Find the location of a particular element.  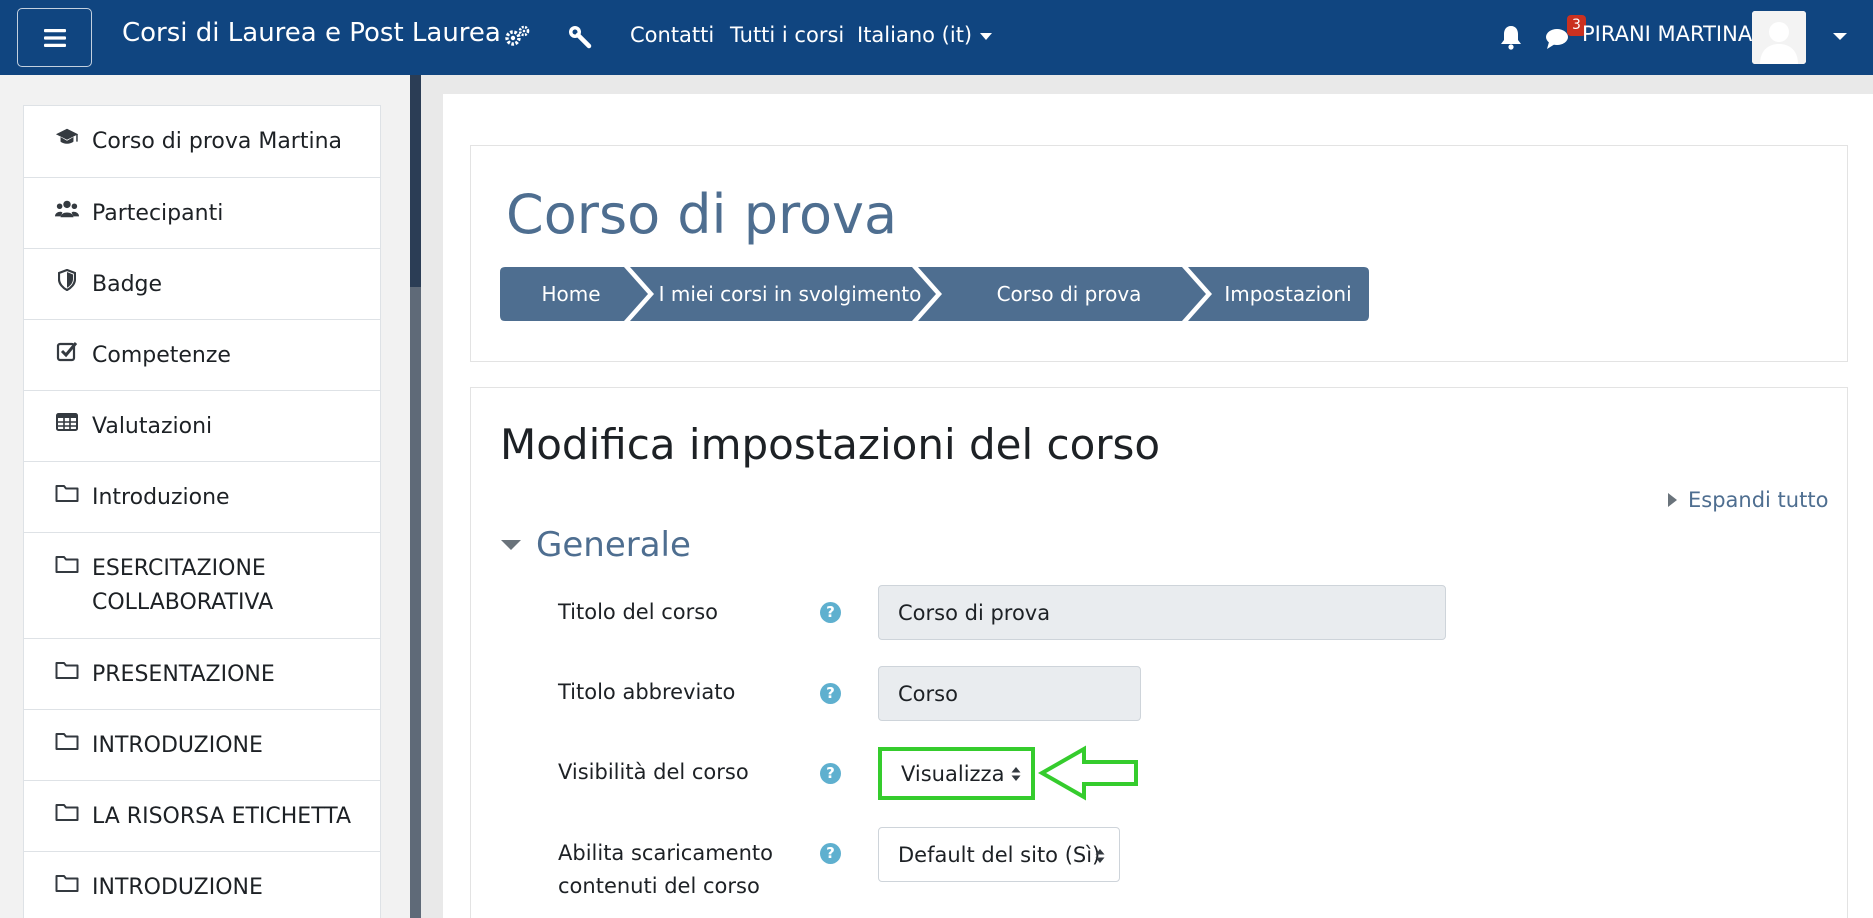

breadcrumb-course: Corso di prova is located at coordinates (1069, 294).